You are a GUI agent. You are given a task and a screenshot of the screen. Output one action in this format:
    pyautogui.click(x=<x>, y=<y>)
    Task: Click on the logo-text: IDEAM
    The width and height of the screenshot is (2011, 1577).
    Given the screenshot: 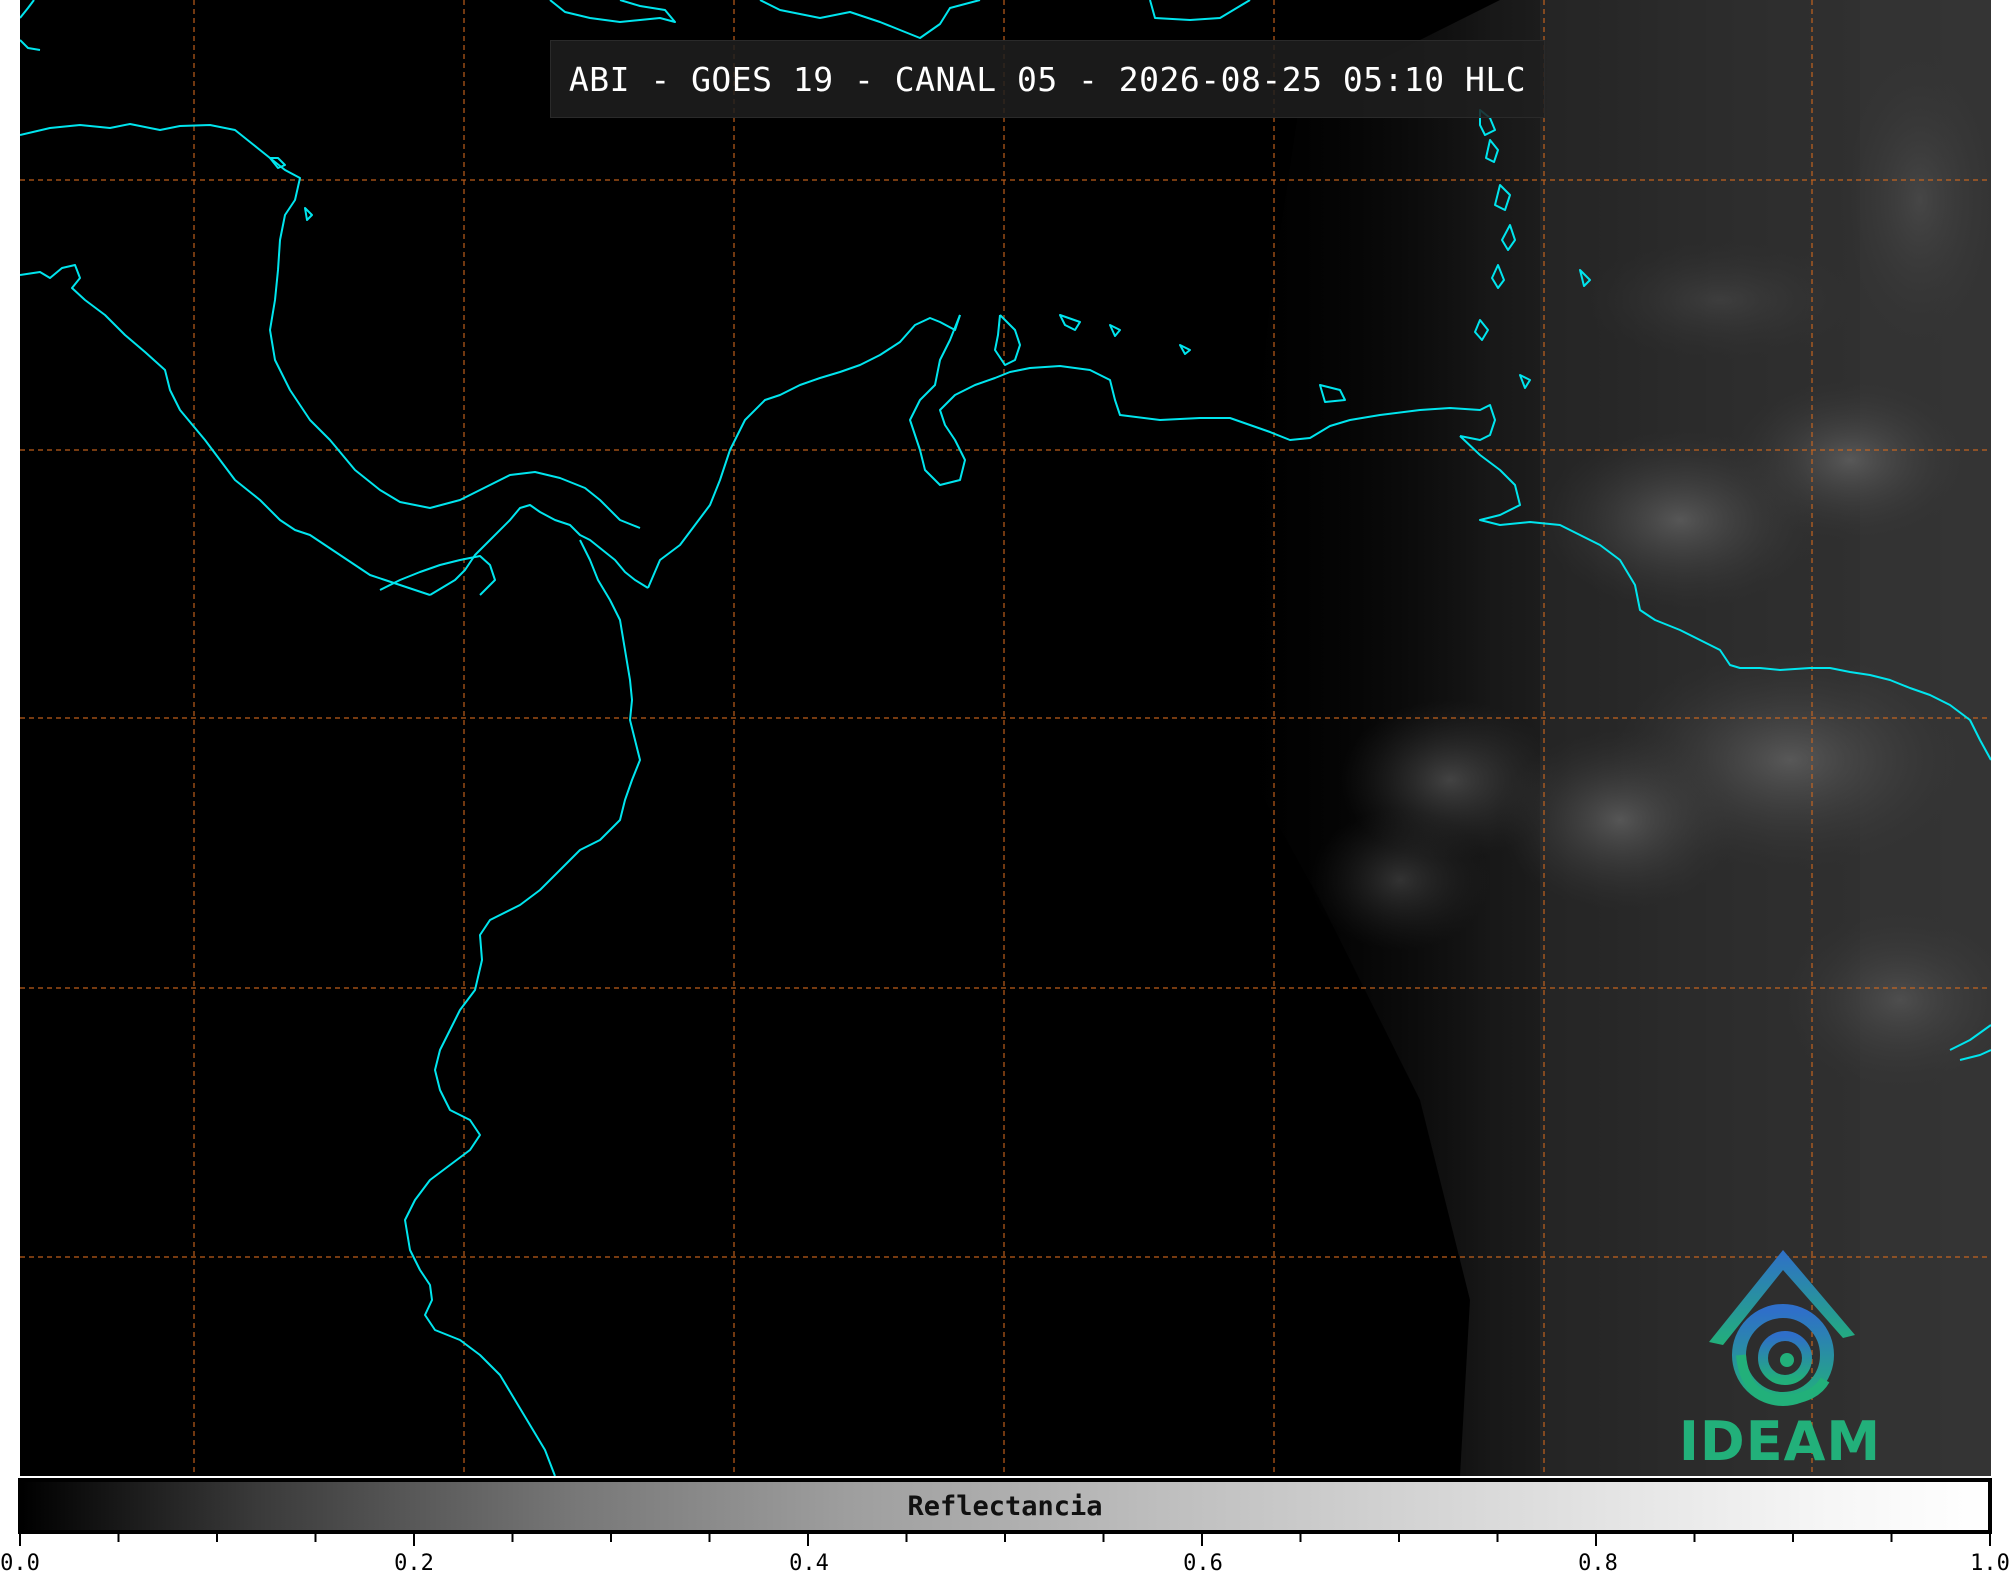 What is the action you would take?
    pyautogui.click(x=1780, y=1441)
    